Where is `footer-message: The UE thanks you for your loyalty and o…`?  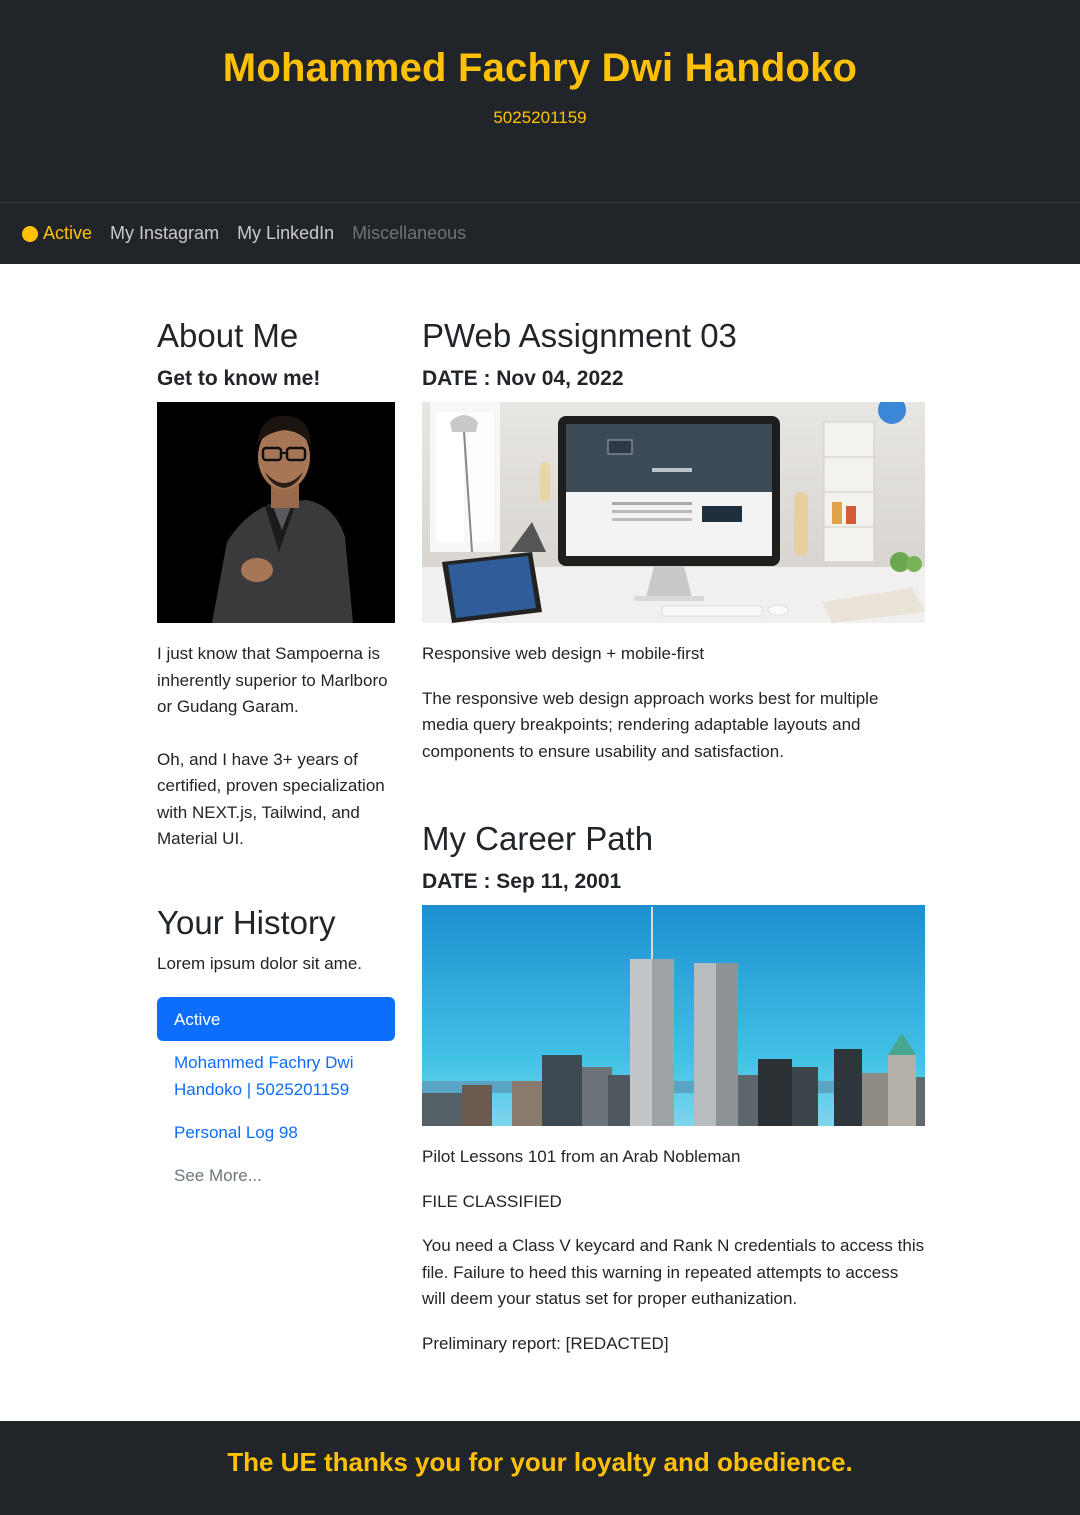
footer-message: The UE thanks you for your loyalty and o… is located at coordinates (540, 1462).